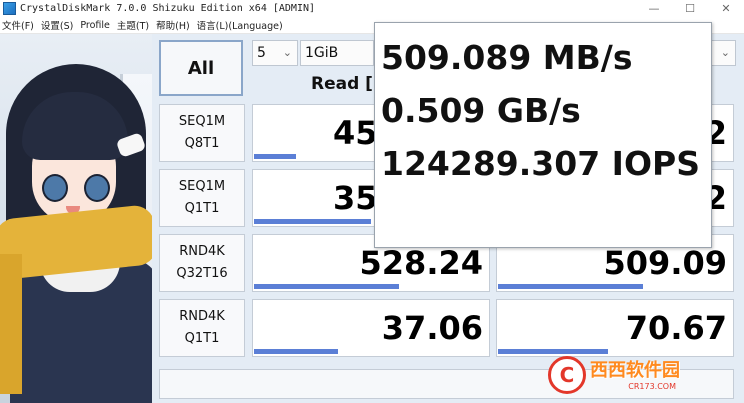  I want to click on read-value: 35, so click(355, 198).